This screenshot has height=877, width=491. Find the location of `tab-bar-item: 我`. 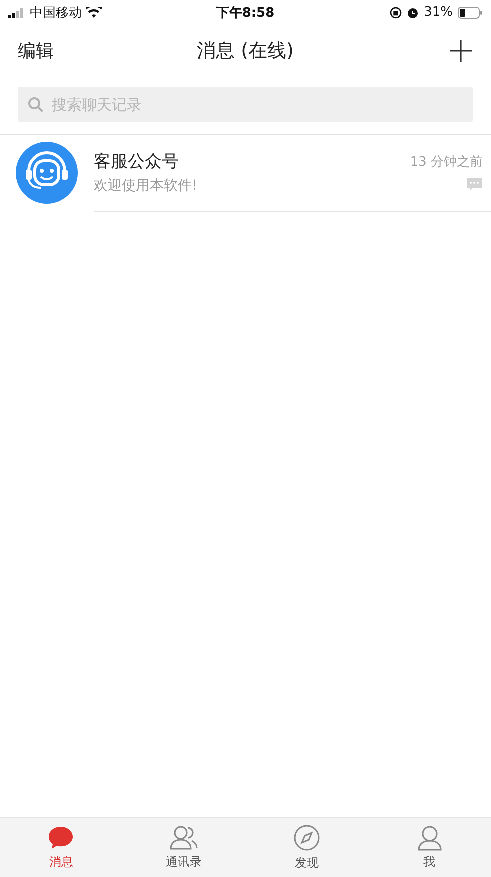

tab-bar-item: 我 is located at coordinates (429, 847).